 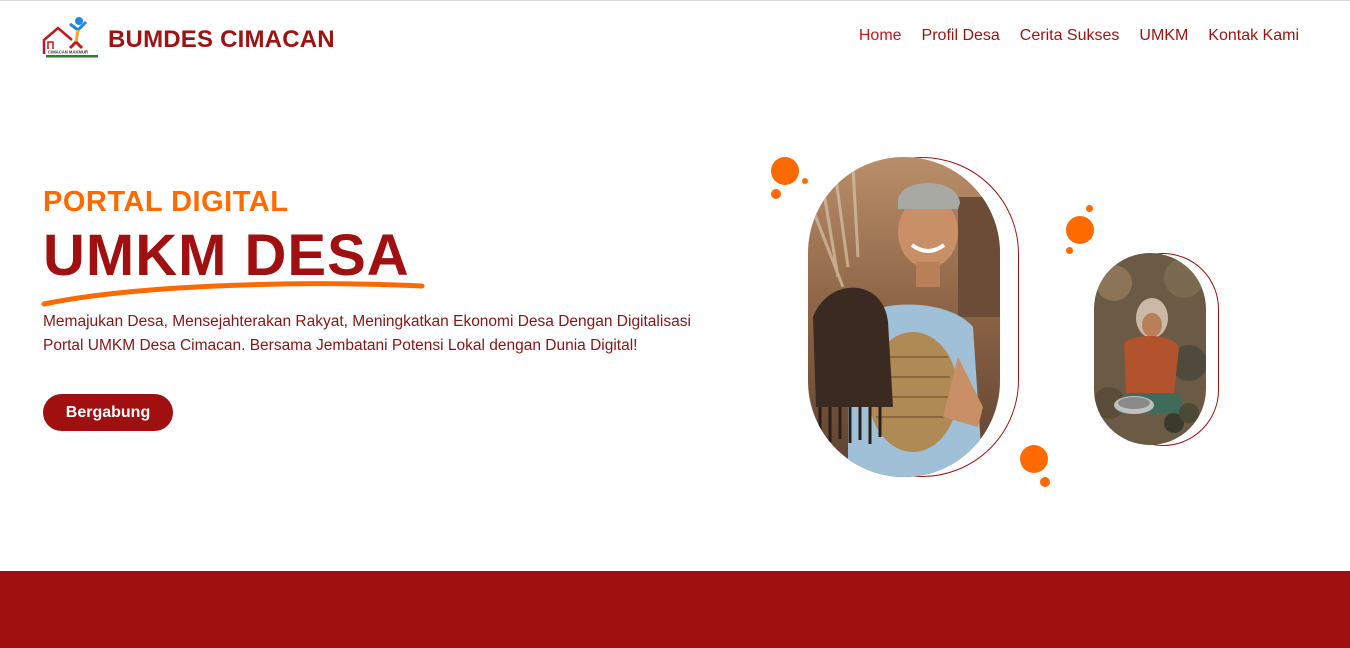 I want to click on join-button: Bergabung, so click(x=108, y=412).